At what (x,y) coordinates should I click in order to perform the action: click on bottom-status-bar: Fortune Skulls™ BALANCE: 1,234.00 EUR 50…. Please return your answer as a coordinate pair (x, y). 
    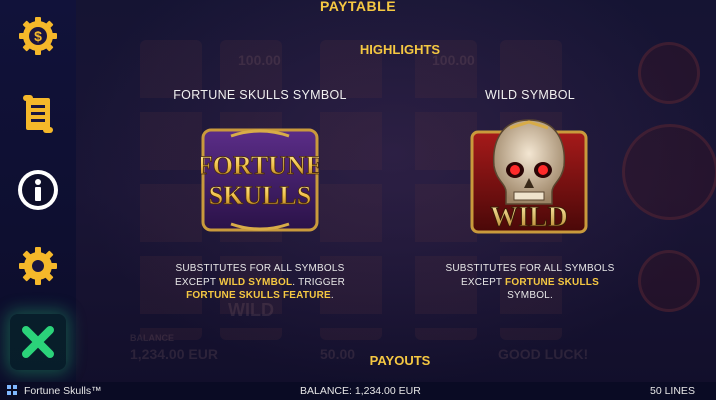
    Looking at the image, I should click on (358, 391).